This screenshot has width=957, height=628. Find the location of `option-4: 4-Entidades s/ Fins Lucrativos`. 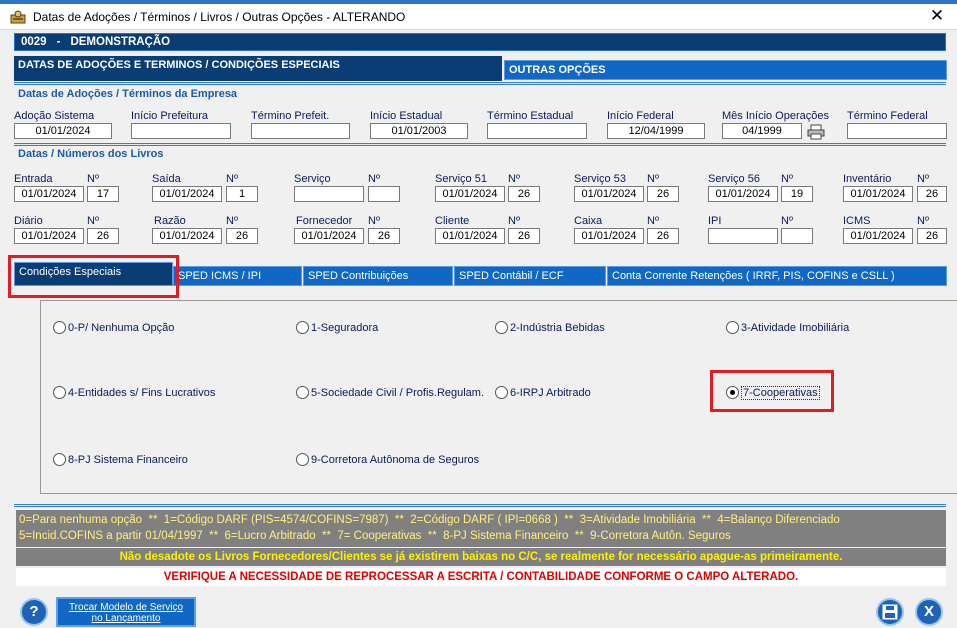

option-4: 4-Entidades s/ Fins Lucrativos is located at coordinates (134, 392).